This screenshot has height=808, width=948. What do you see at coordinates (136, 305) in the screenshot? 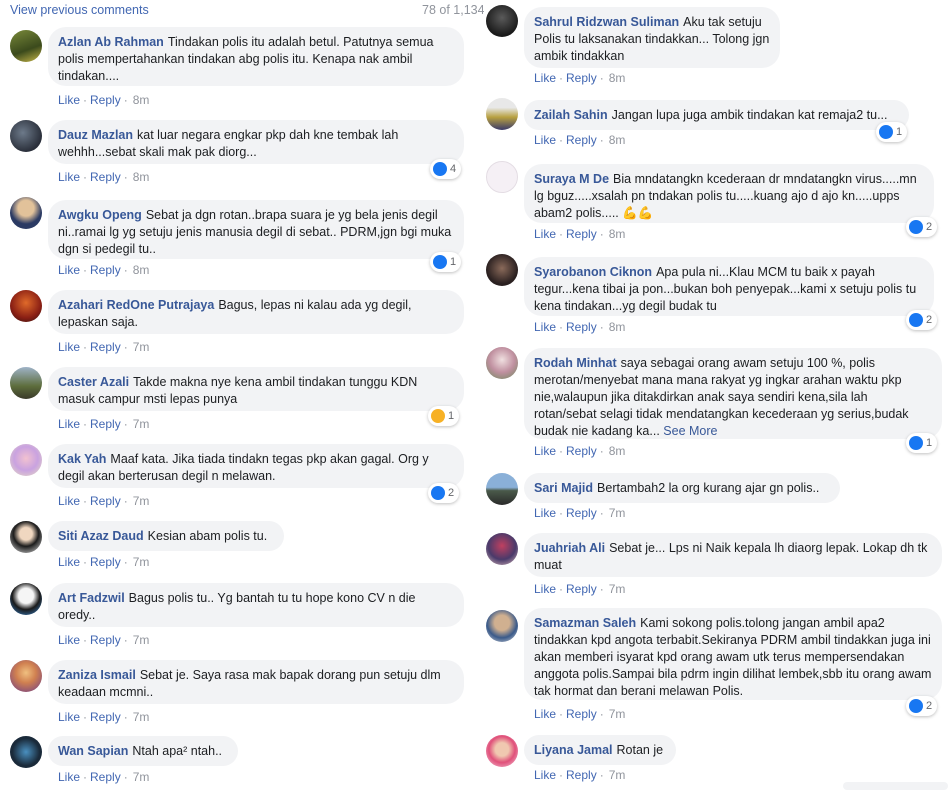
I see `comment-author: Azahari RedOne Putrajaya` at bounding box center [136, 305].